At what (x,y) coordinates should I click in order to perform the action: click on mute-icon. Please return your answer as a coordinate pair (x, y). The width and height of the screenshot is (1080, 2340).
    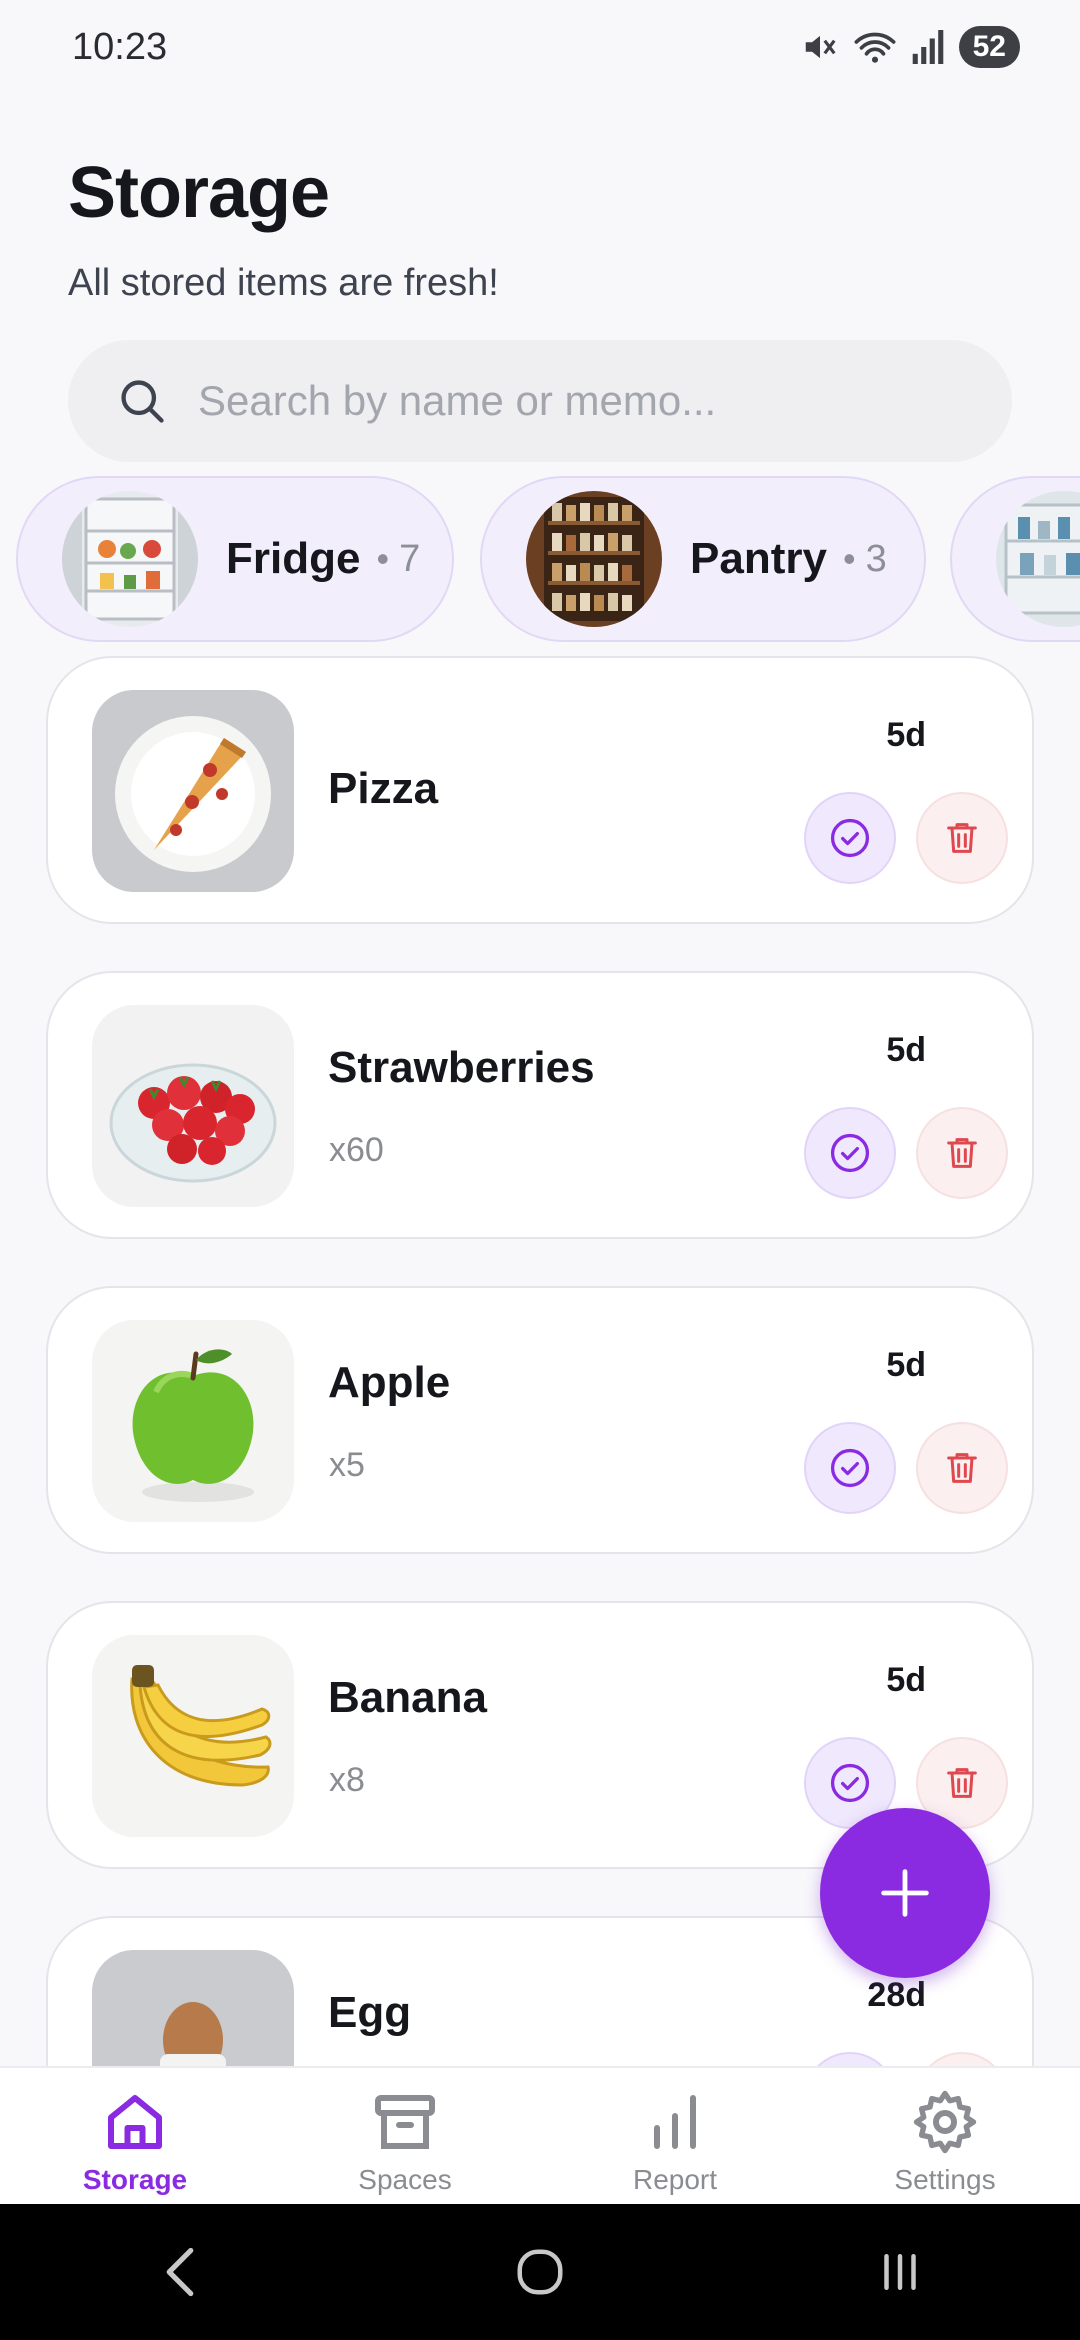
    Looking at the image, I should click on (820, 47).